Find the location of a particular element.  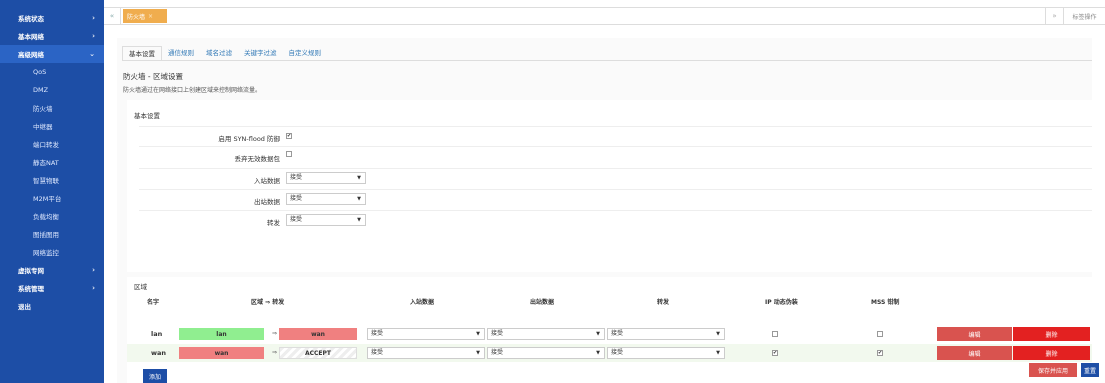

save-apply-button: 保存并应用 is located at coordinates (1053, 370).